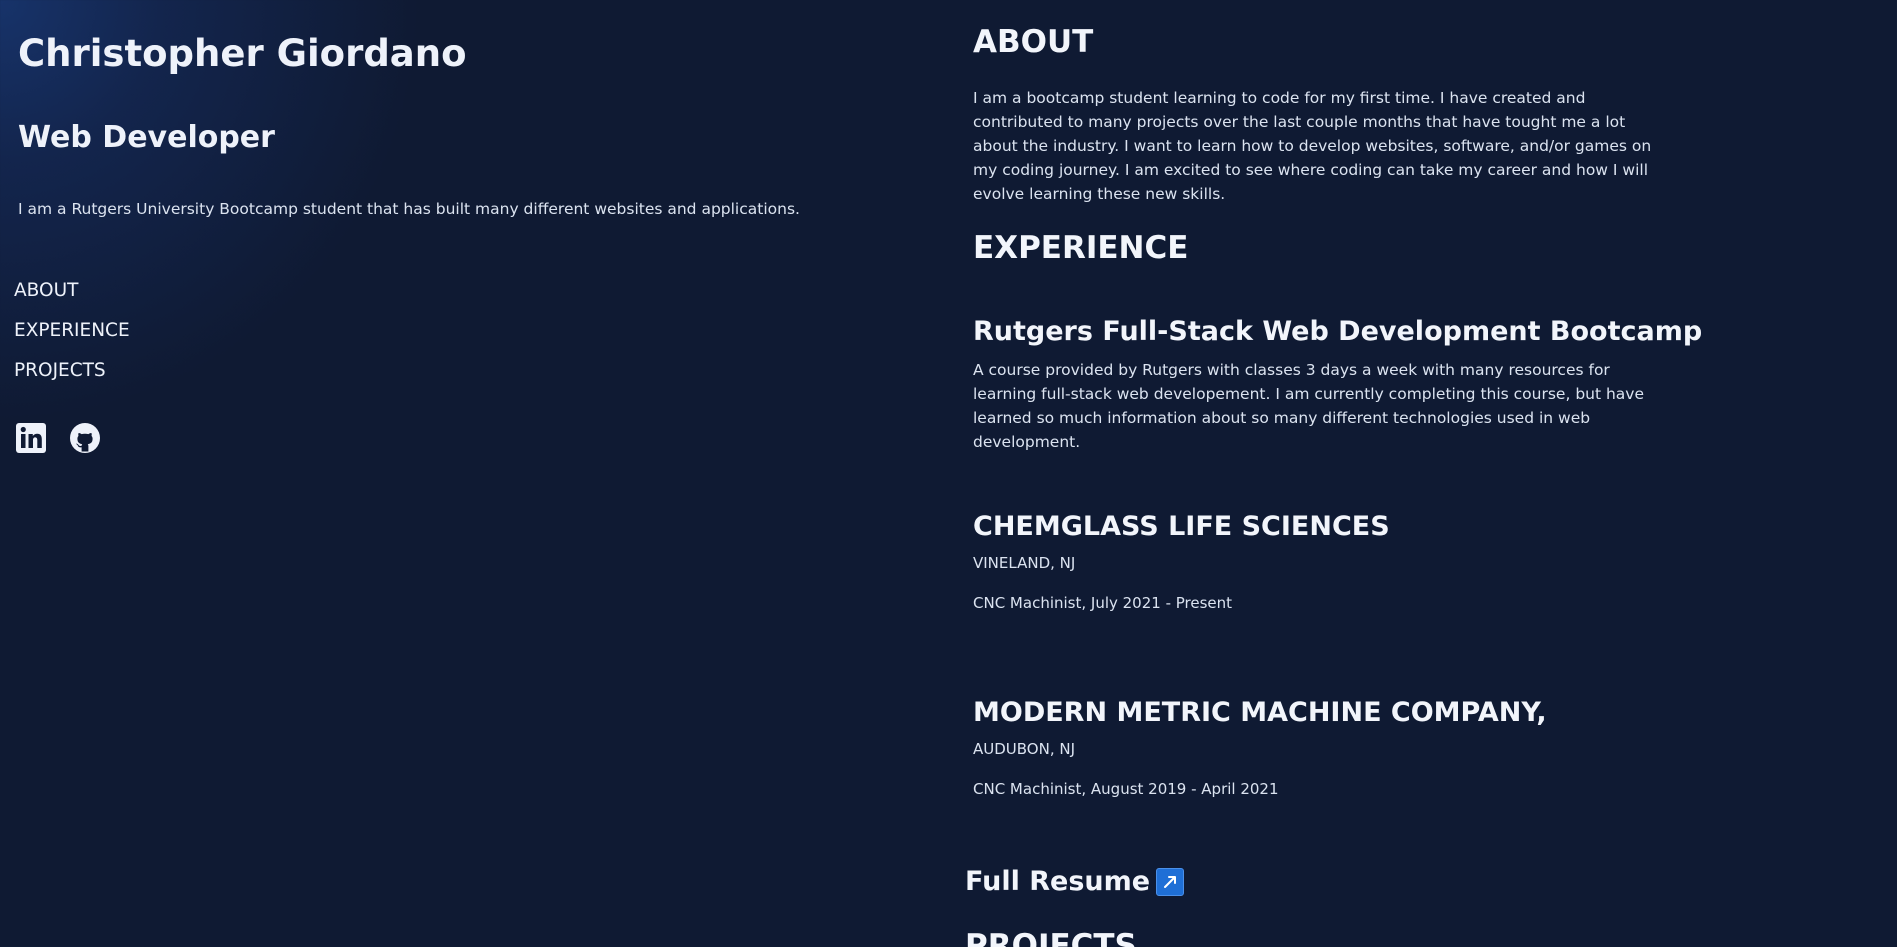 The image size is (1897, 947). I want to click on nav-item-projects: PROJECTS, so click(72, 378).